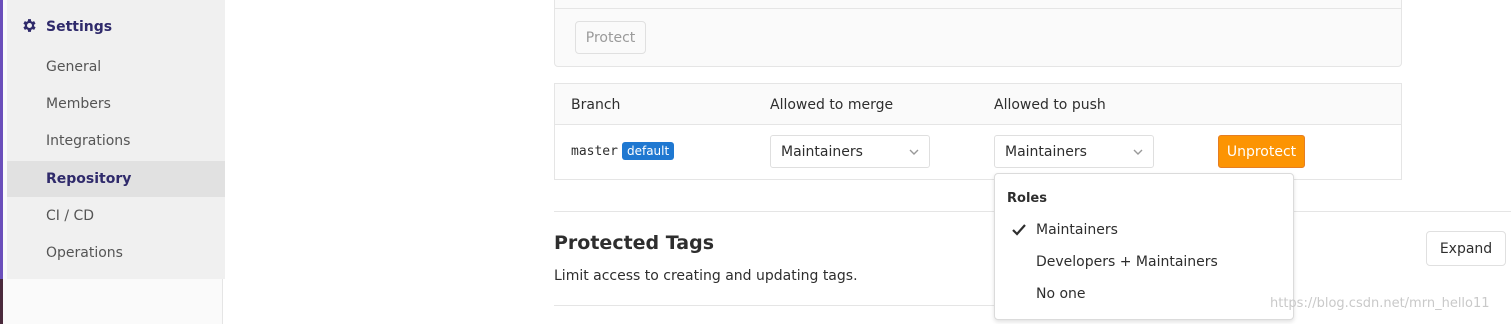 This screenshot has width=1511, height=324. Describe the element at coordinates (978, 33) in the screenshot. I see `protect-branch-form: Protect` at that location.